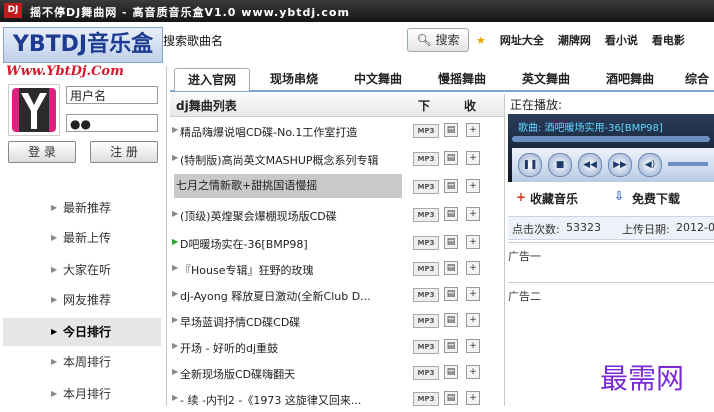  I want to click on previous-icon: ◀◀, so click(590, 165).